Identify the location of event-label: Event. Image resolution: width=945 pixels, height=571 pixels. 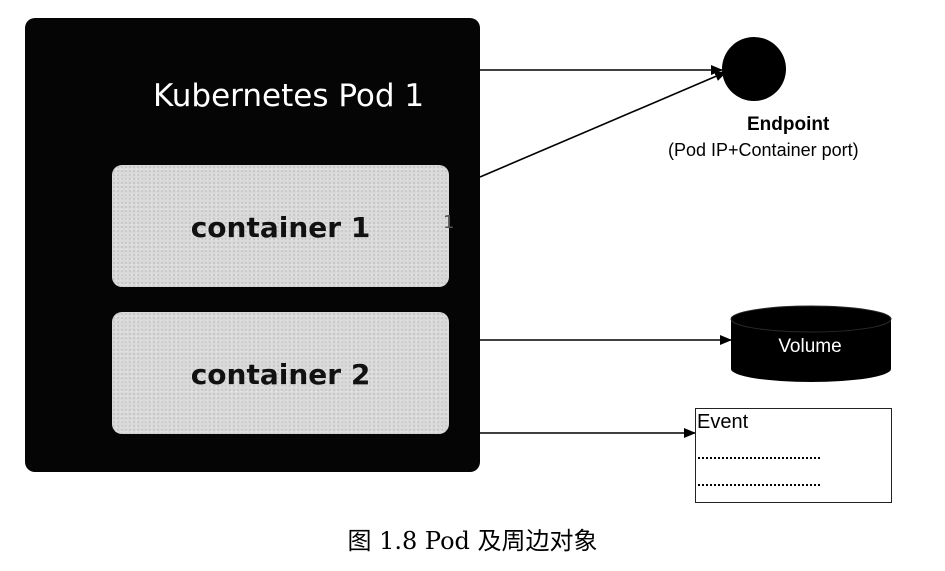
(723, 422).